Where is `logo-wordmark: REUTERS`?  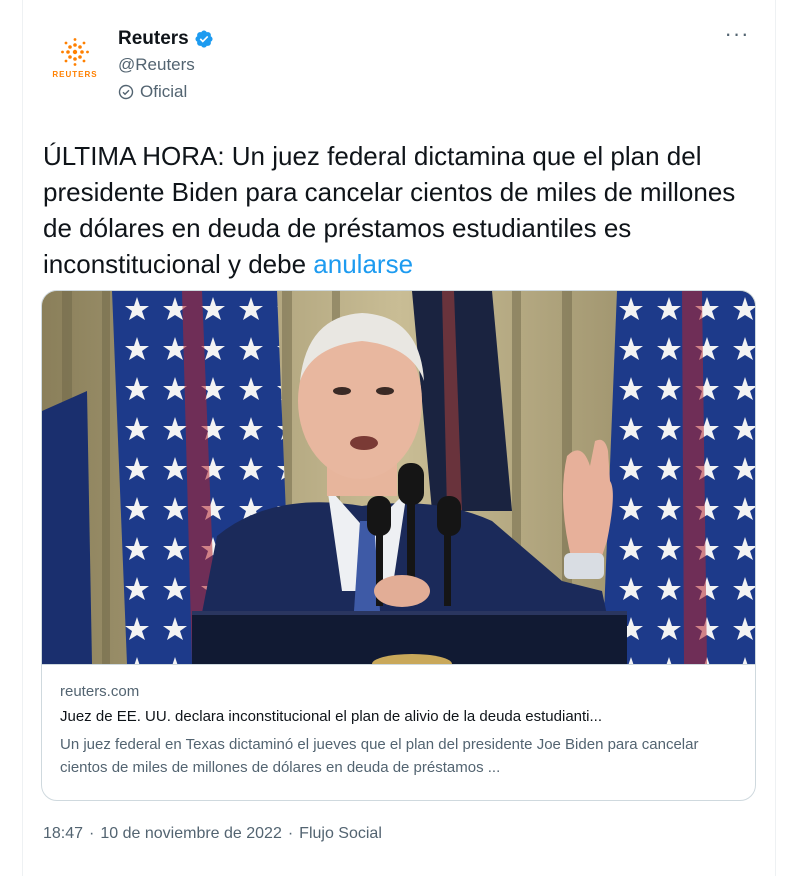
logo-wordmark: REUTERS is located at coordinates (75, 74).